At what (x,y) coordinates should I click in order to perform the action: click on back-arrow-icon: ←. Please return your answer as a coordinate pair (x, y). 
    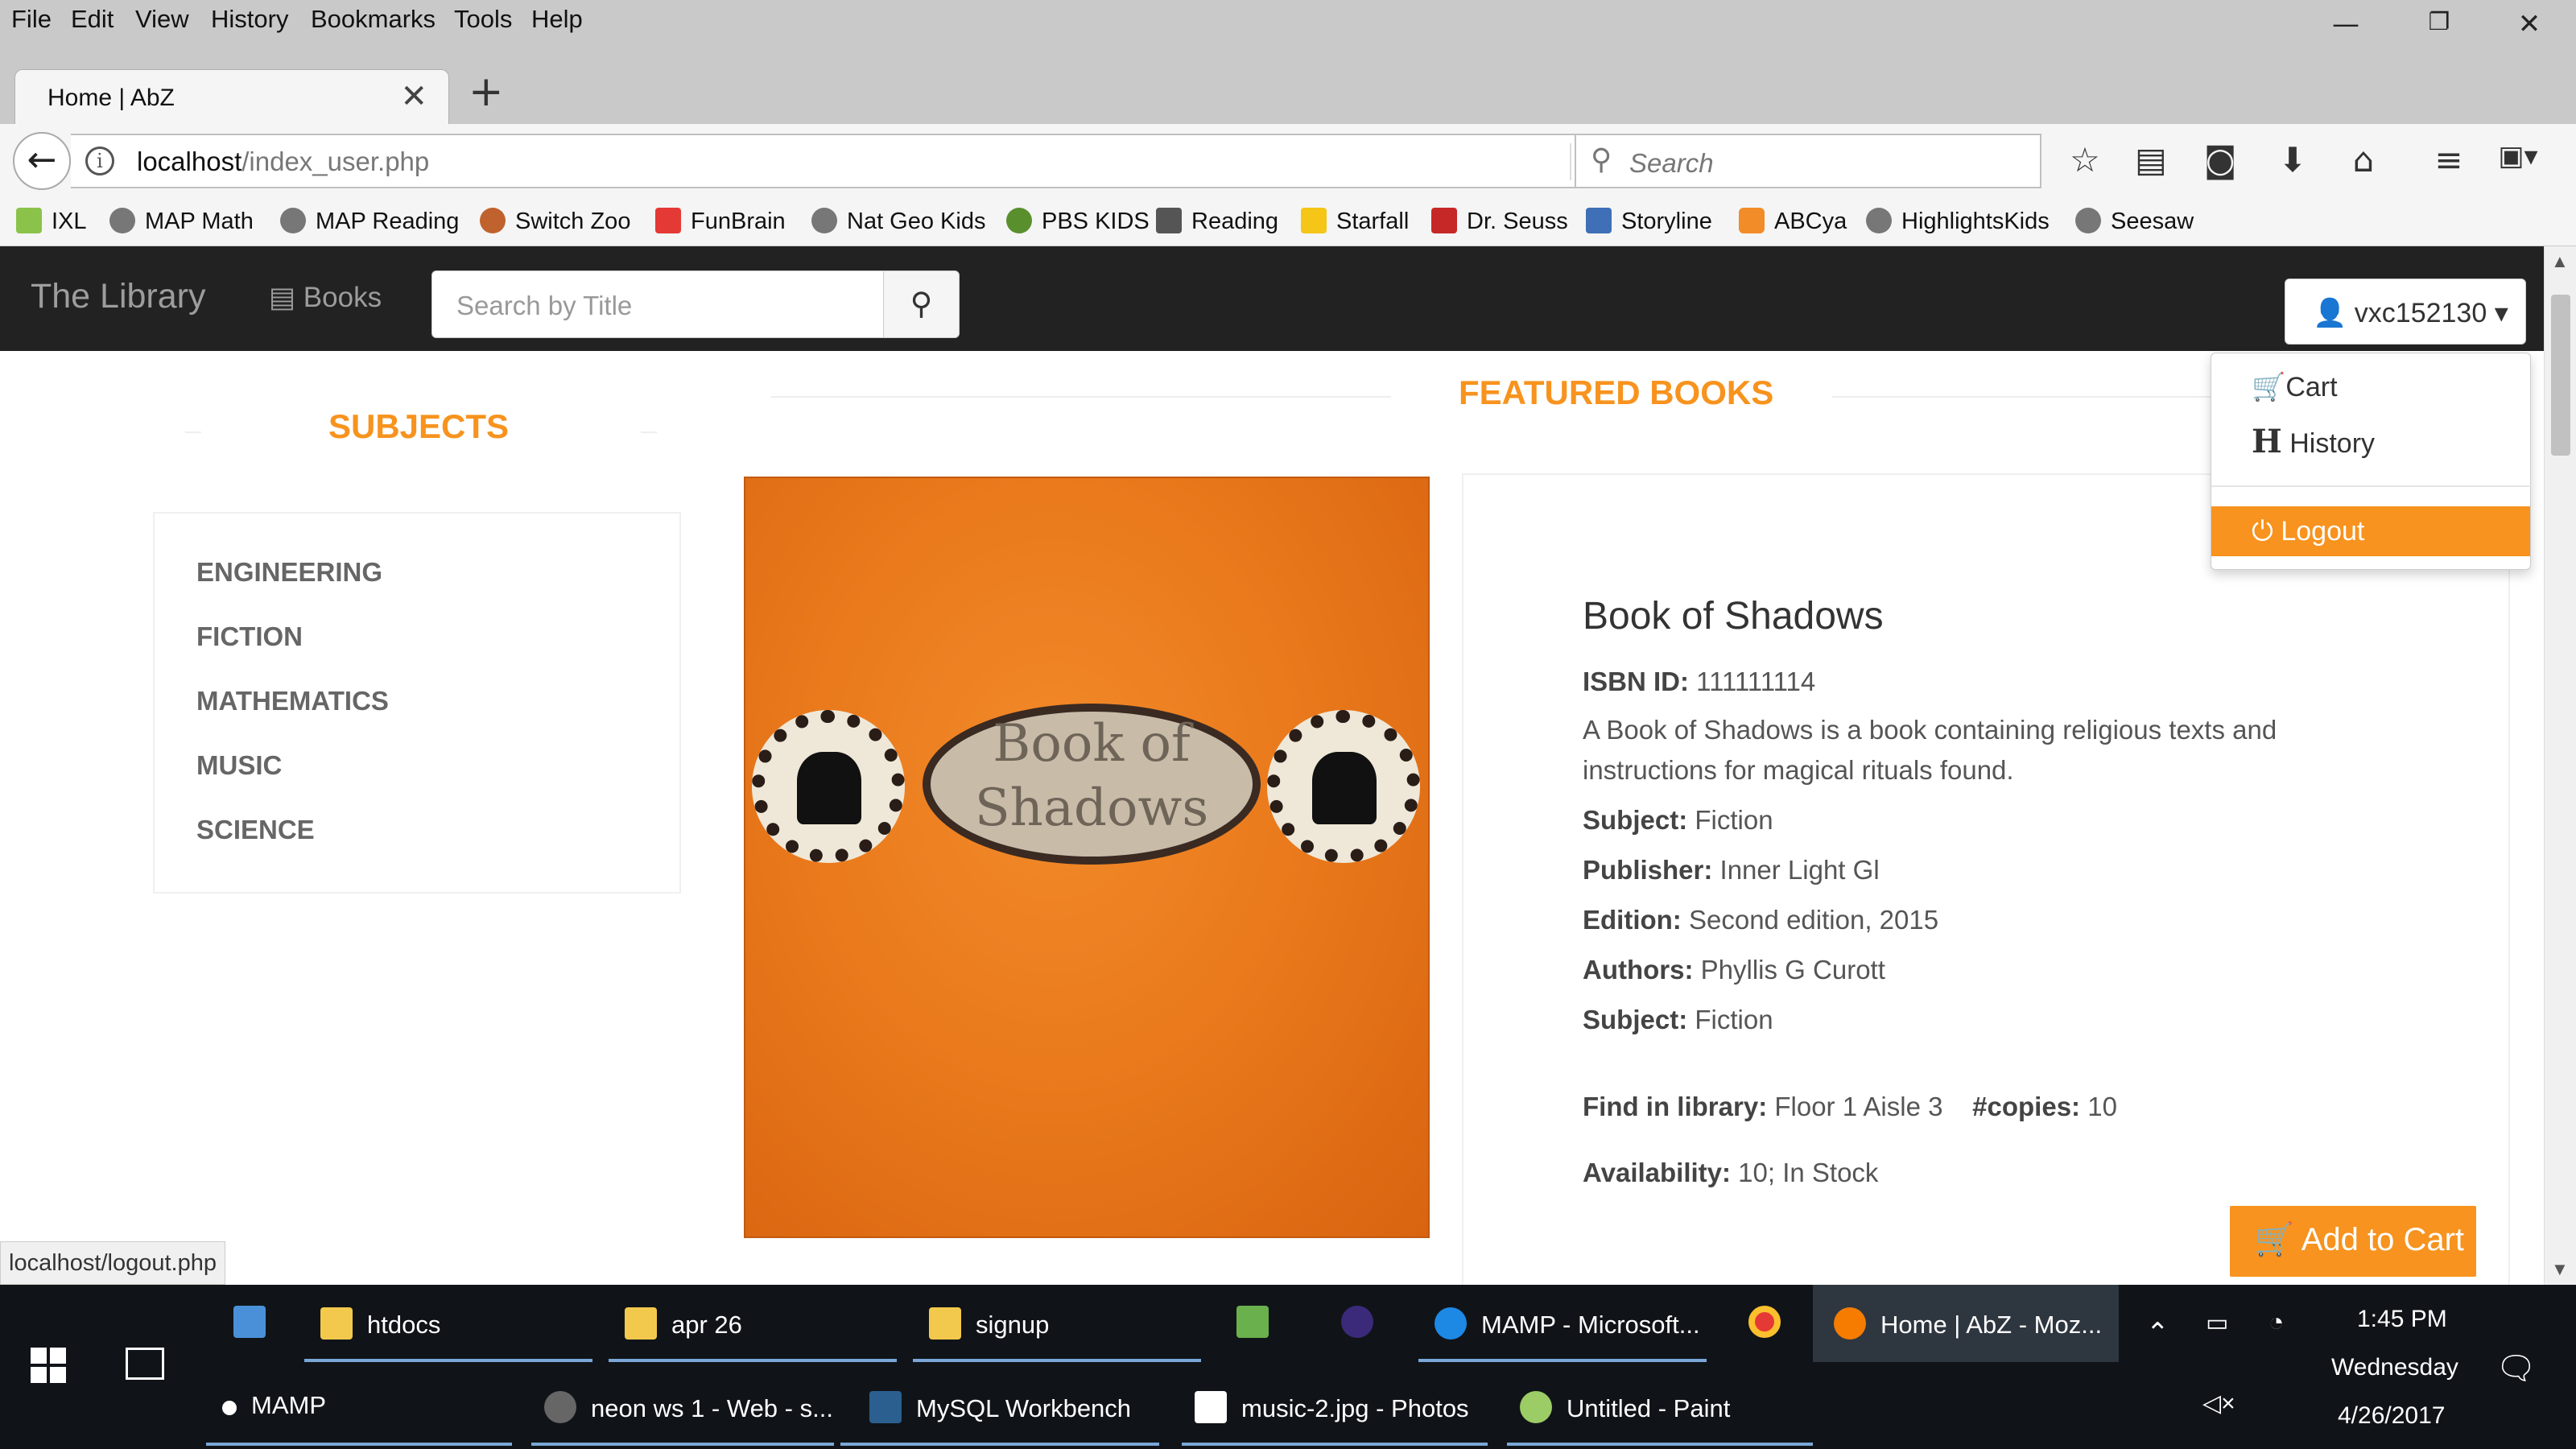
    Looking at the image, I should click on (42, 161).